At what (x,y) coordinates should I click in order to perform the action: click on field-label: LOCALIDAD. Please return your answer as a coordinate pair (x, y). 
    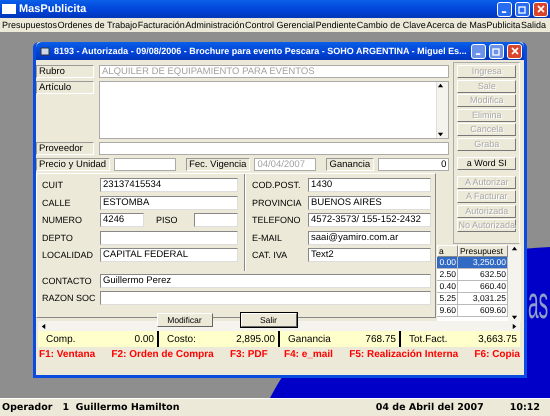
    Looking at the image, I should click on (68, 255).